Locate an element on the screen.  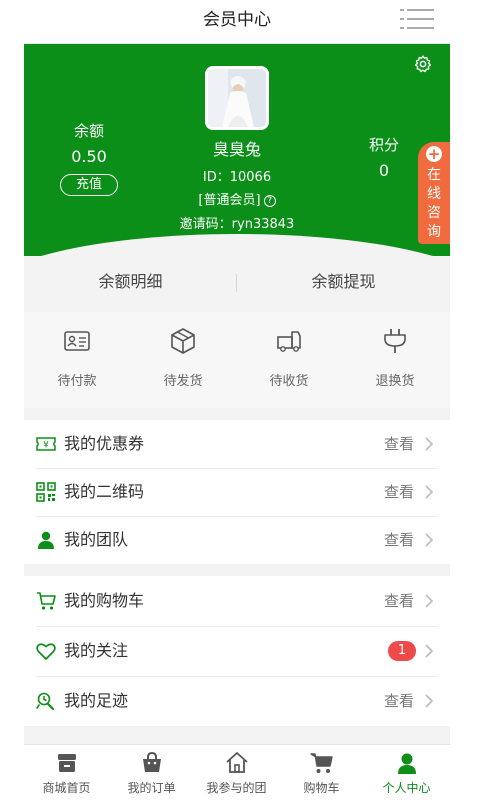
nav-store-home: 商城首页 is located at coordinates (66, 772).